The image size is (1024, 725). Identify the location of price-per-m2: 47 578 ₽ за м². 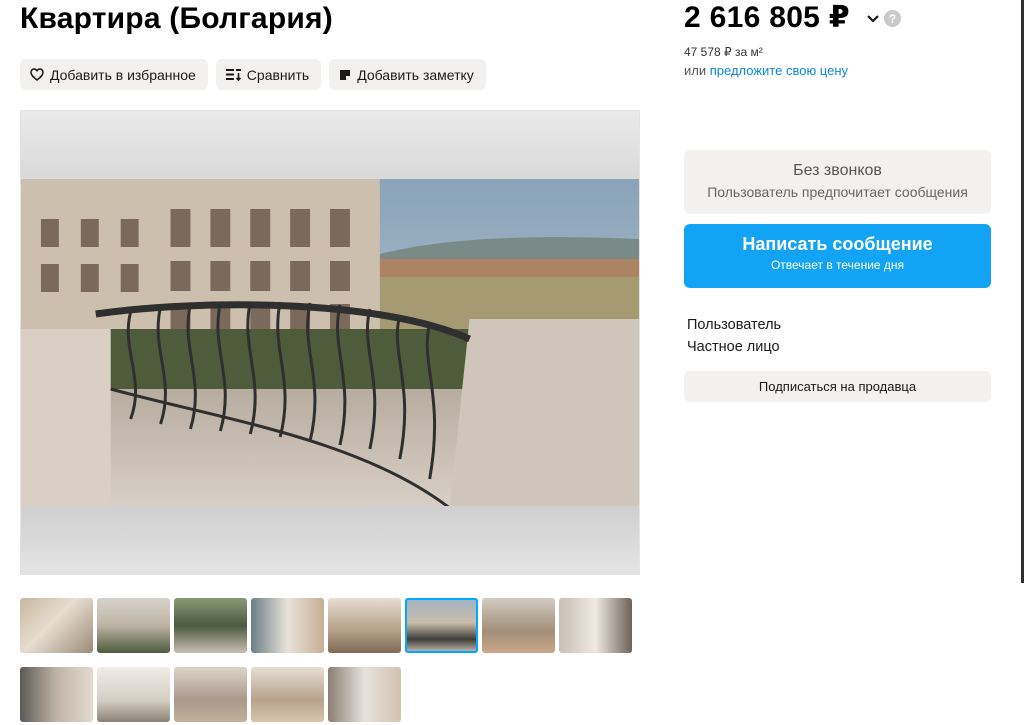
(723, 52).